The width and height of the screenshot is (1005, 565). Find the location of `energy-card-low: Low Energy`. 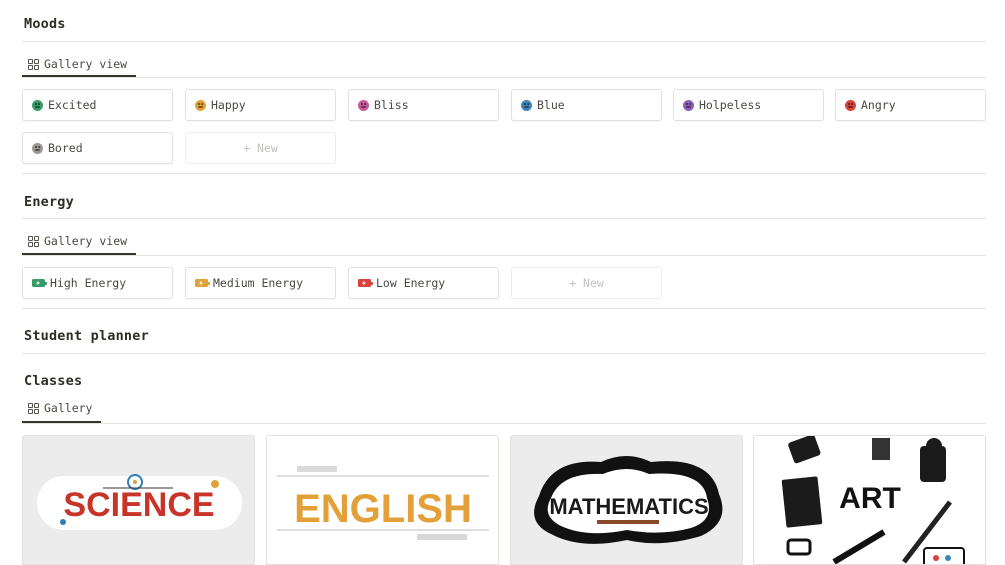

energy-card-low: Low Energy is located at coordinates (423, 283).